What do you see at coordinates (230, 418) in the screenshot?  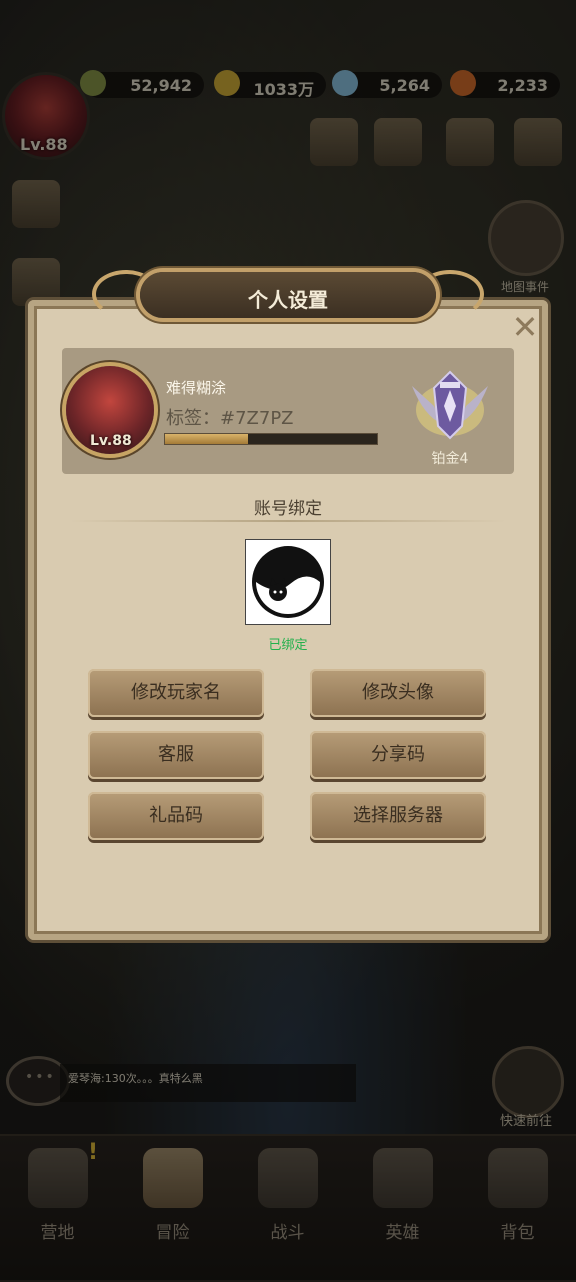 I see `player-tag: 标签：#7Z7PZ` at bounding box center [230, 418].